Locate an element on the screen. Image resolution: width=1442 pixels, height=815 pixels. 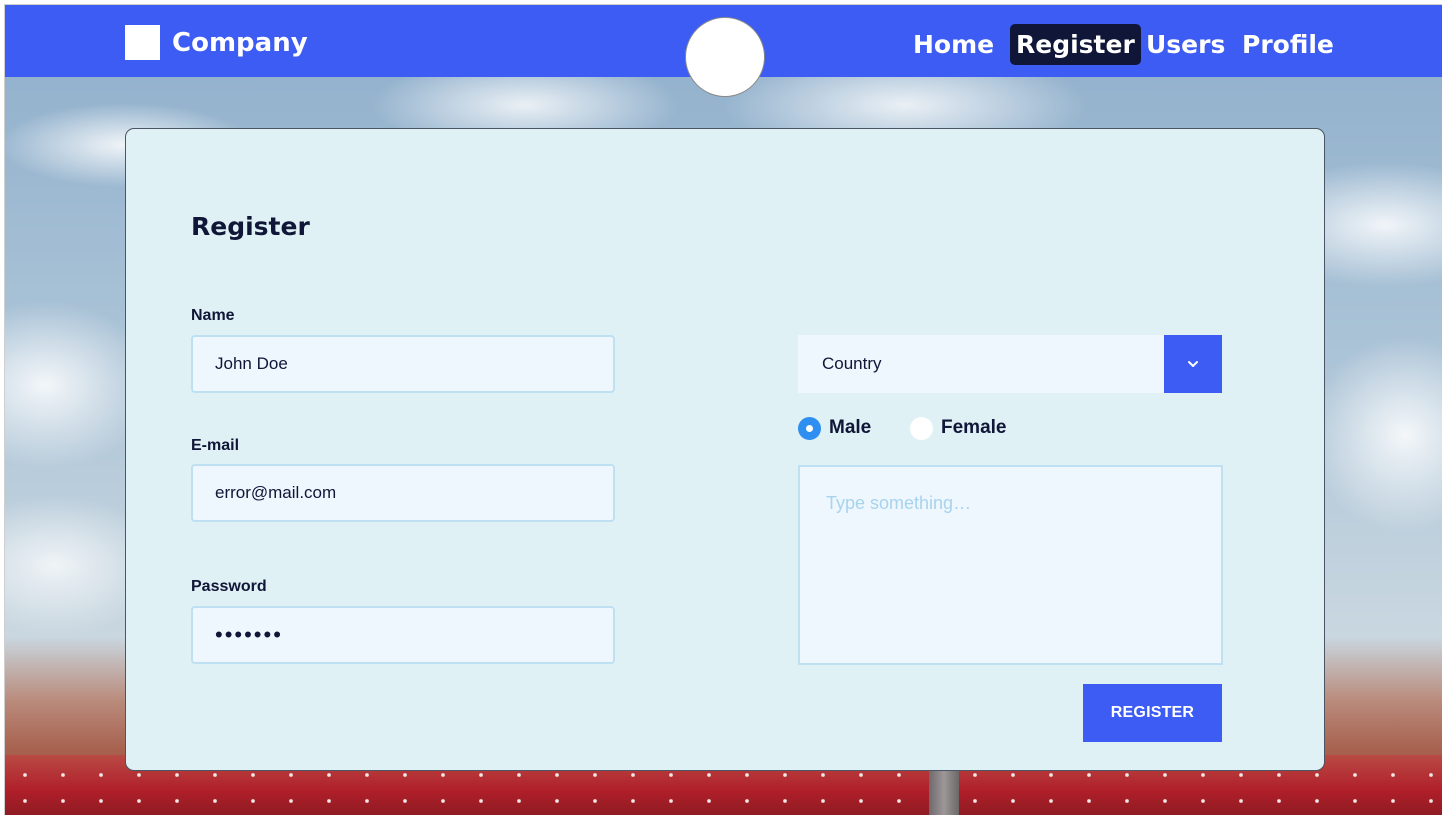
name-label: Name is located at coordinates (213, 315).